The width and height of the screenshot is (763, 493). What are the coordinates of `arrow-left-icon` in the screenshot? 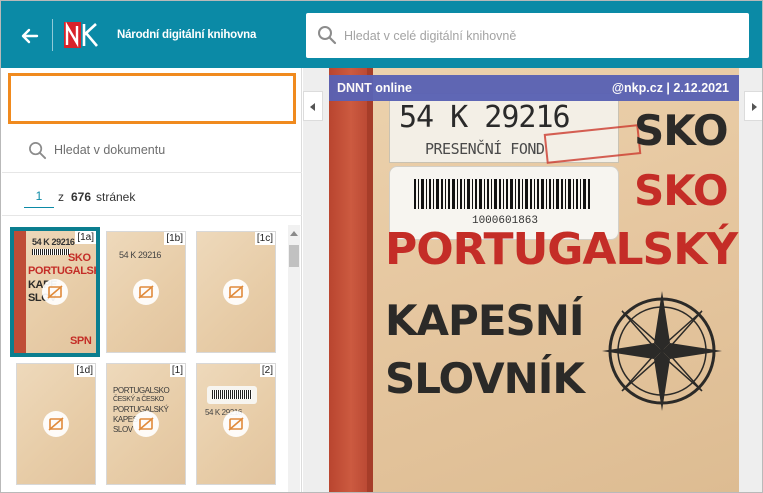 It's located at (30, 36).